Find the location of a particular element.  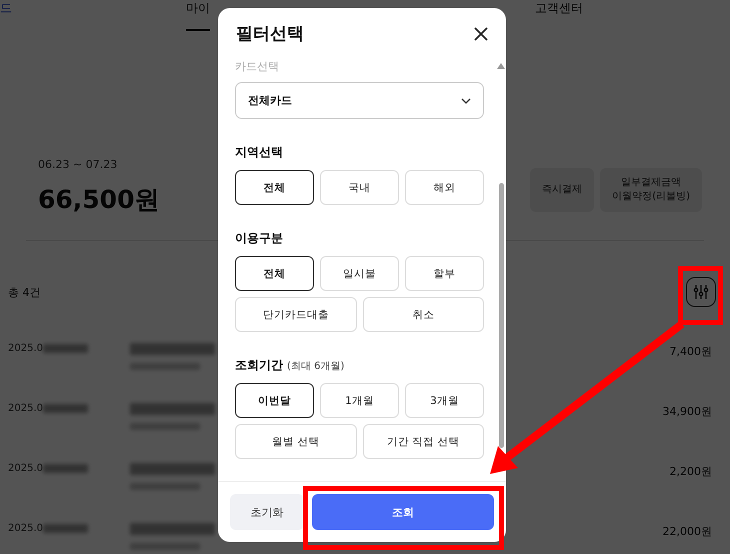

filter-option: 월별 선택 is located at coordinates (295, 441).